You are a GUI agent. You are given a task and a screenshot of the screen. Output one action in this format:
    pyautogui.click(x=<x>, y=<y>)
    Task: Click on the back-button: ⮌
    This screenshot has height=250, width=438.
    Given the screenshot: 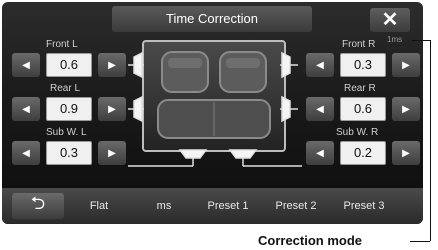 What is the action you would take?
    pyautogui.click(x=38, y=206)
    